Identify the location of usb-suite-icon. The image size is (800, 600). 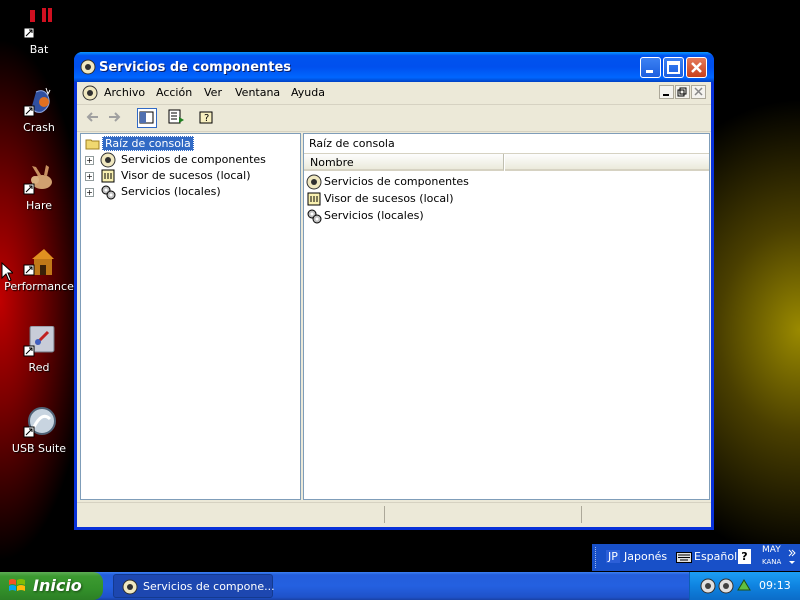
(39, 423).